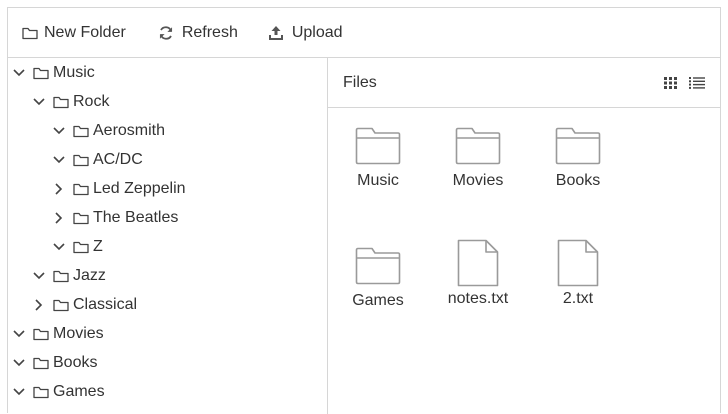  What do you see at coordinates (478, 298) in the screenshot?
I see `tile-label: notes.txt` at bounding box center [478, 298].